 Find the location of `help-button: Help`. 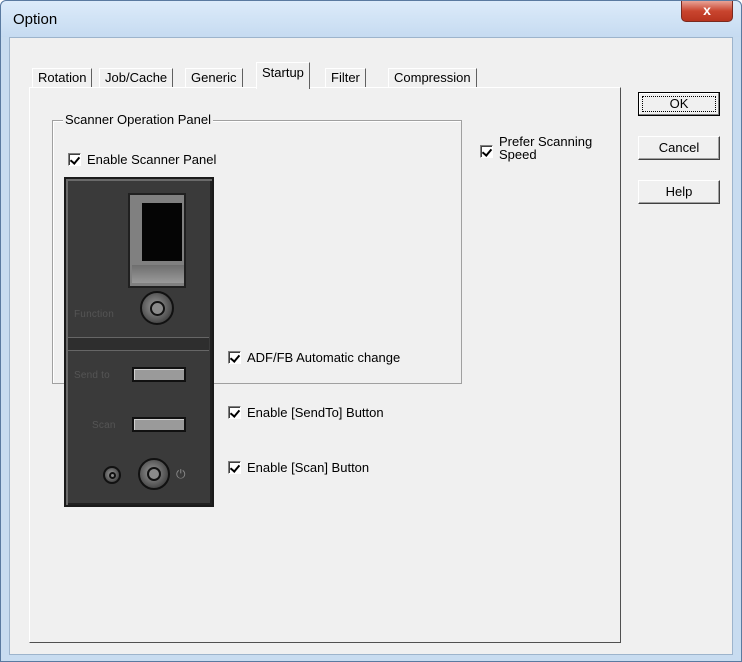

help-button: Help is located at coordinates (679, 192).